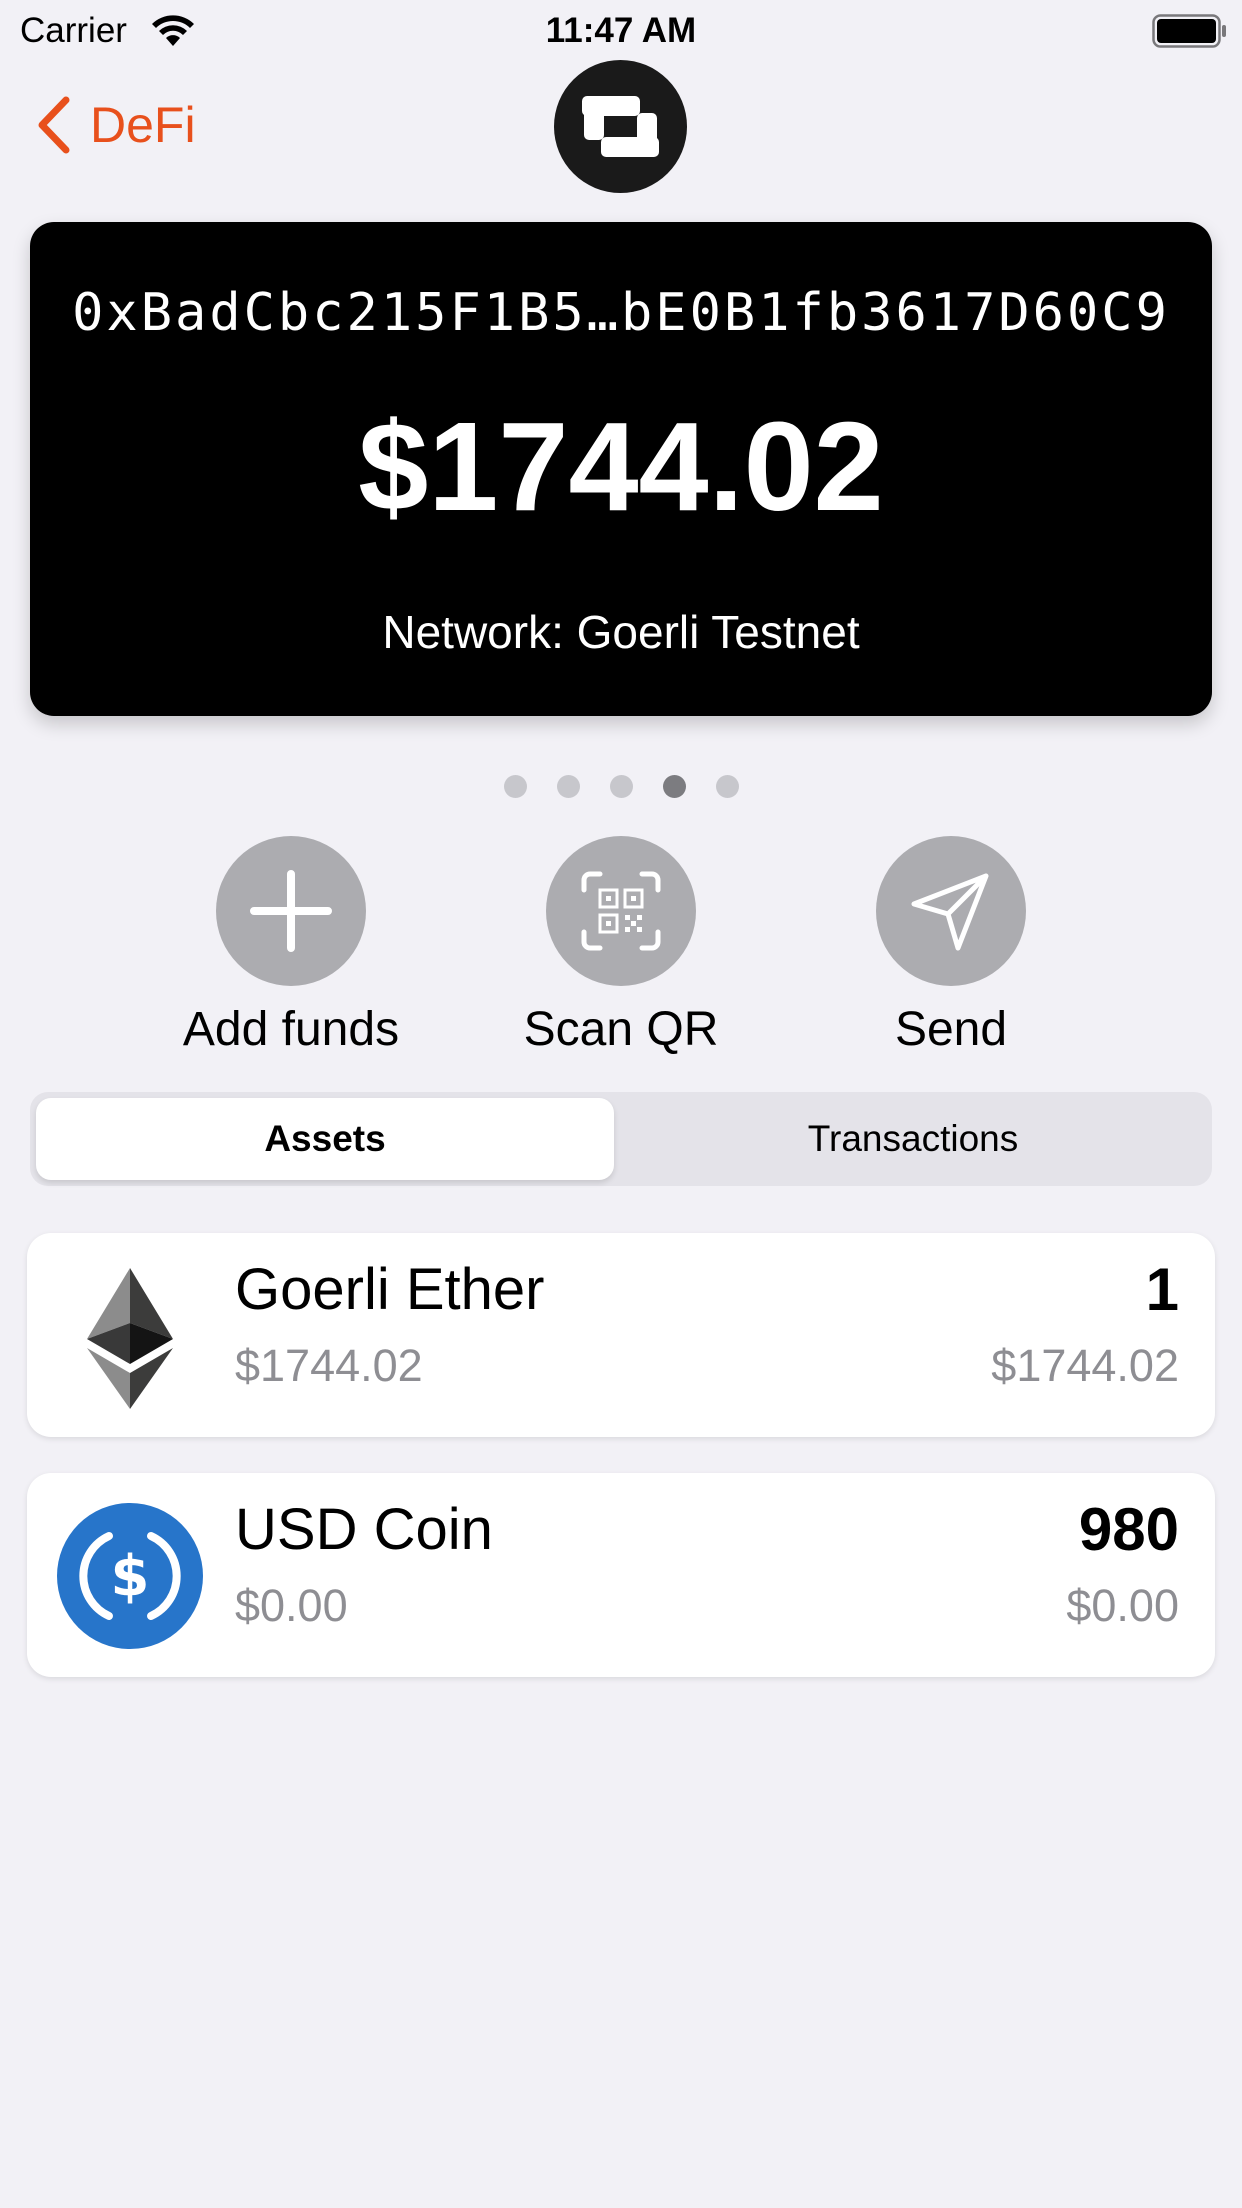  I want to click on add-funds-label: Add funds, so click(291, 1029).